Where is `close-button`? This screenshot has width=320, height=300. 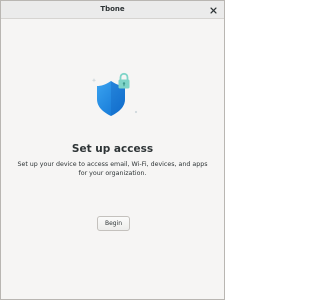 close-button is located at coordinates (213, 10).